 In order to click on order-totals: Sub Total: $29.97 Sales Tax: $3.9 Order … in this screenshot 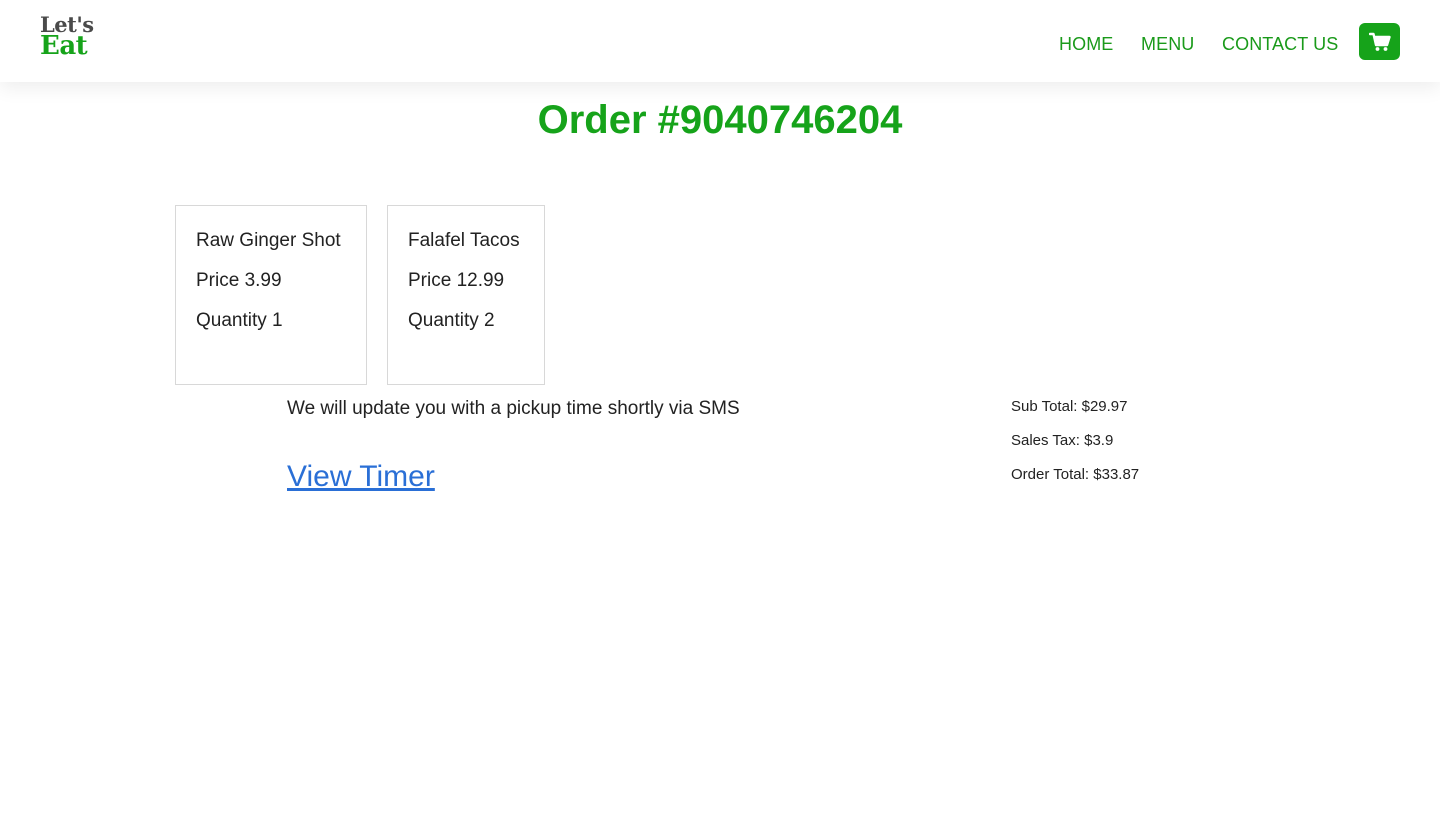, I will do `click(1075, 449)`.